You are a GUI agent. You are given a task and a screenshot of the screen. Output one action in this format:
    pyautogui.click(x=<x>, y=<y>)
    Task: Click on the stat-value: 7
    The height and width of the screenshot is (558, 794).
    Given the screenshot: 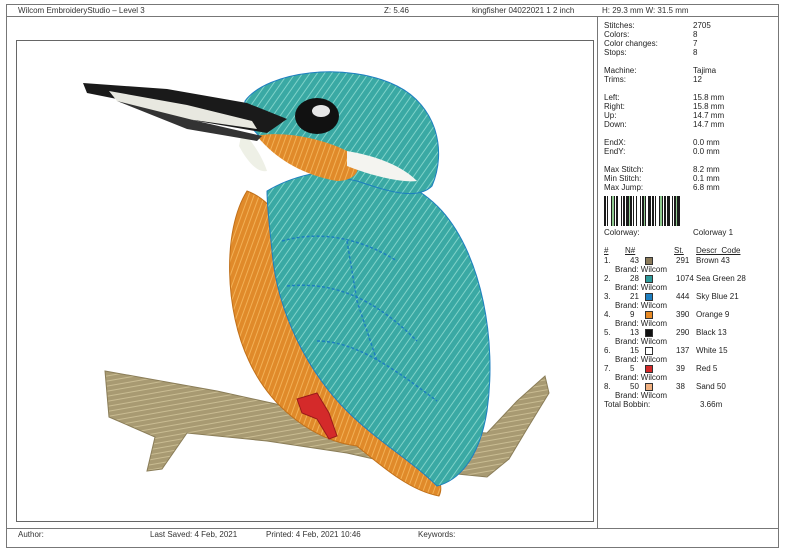 What is the action you would take?
    pyautogui.click(x=695, y=43)
    